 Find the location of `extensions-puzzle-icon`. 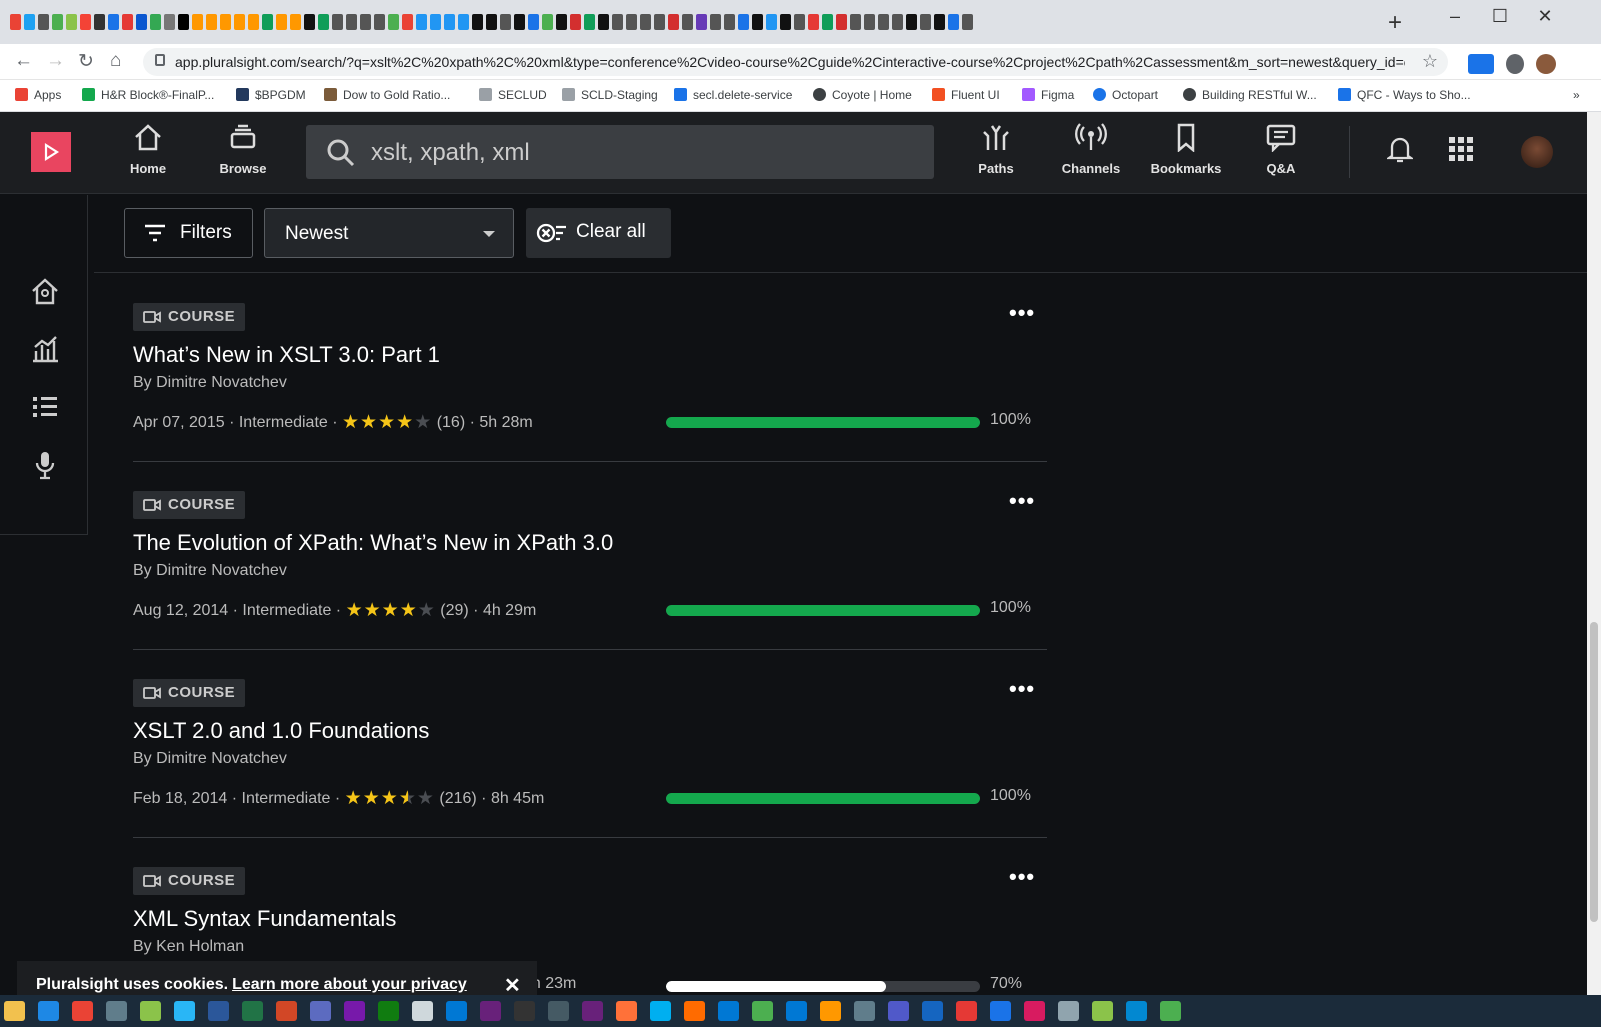

extensions-puzzle-icon is located at coordinates (1515, 64).